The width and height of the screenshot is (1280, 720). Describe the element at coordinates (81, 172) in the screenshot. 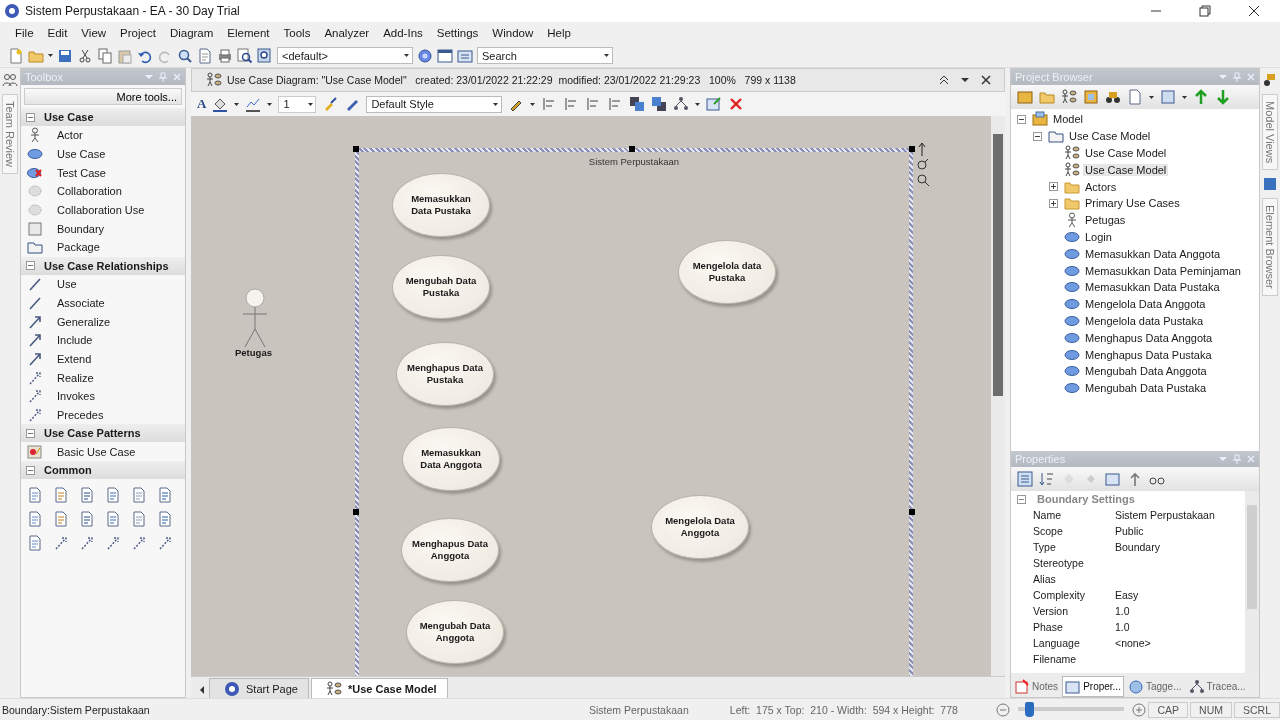

I see `toolbox-item: Test Case` at that location.